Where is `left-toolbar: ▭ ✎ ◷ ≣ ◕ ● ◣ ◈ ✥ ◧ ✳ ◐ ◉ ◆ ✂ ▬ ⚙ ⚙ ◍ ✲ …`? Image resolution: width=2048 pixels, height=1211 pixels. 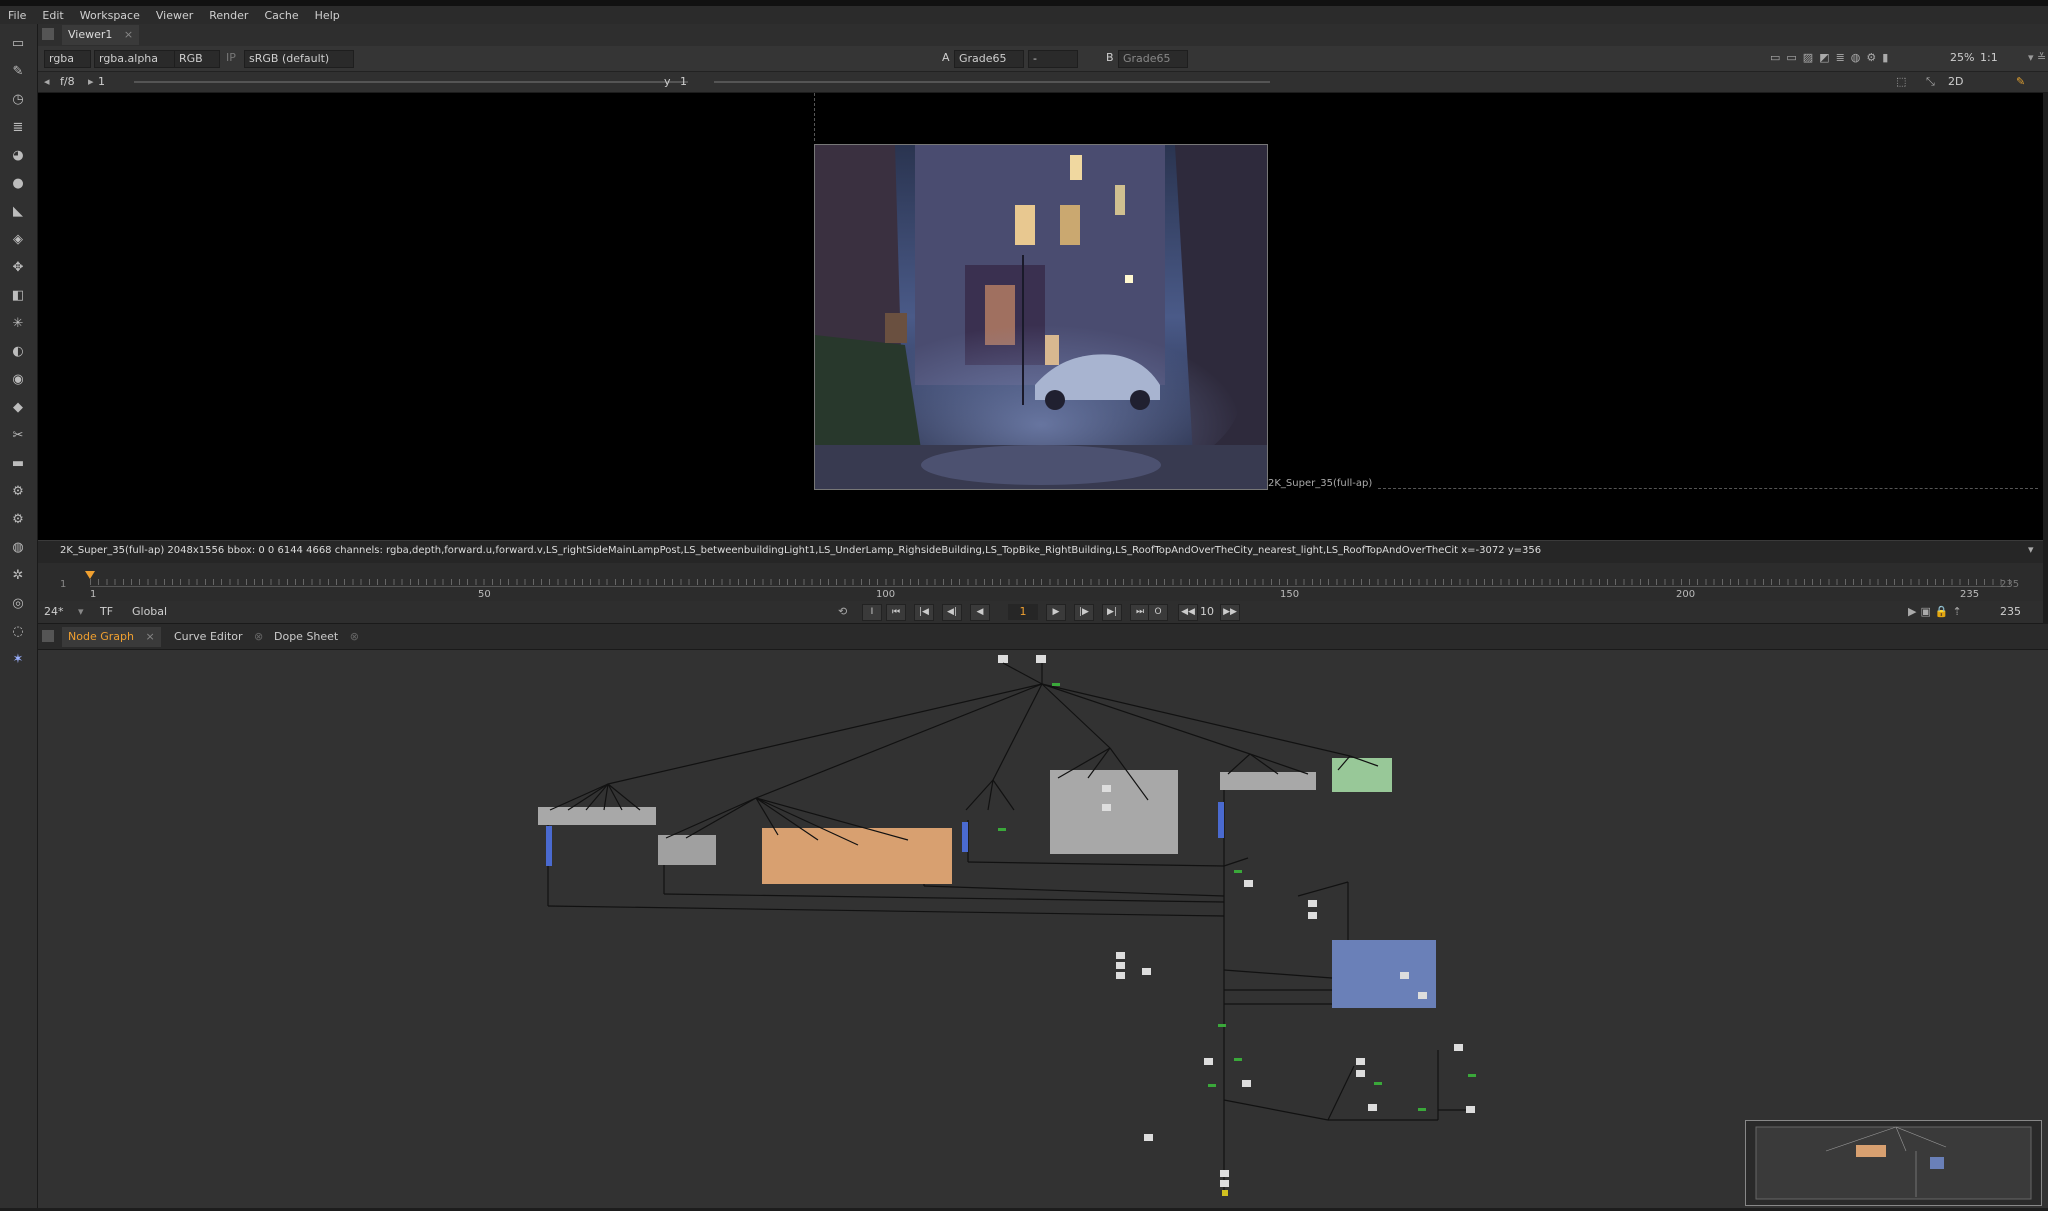 left-toolbar: ▭ ✎ ◷ ≣ ◕ ● ◣ ◈ ✥ ◧ ✳ ◐ ◉ ◆ ✂ ▬ ⚙ ⚙ ◍ ✲ … is located at coordinates (19, 616).